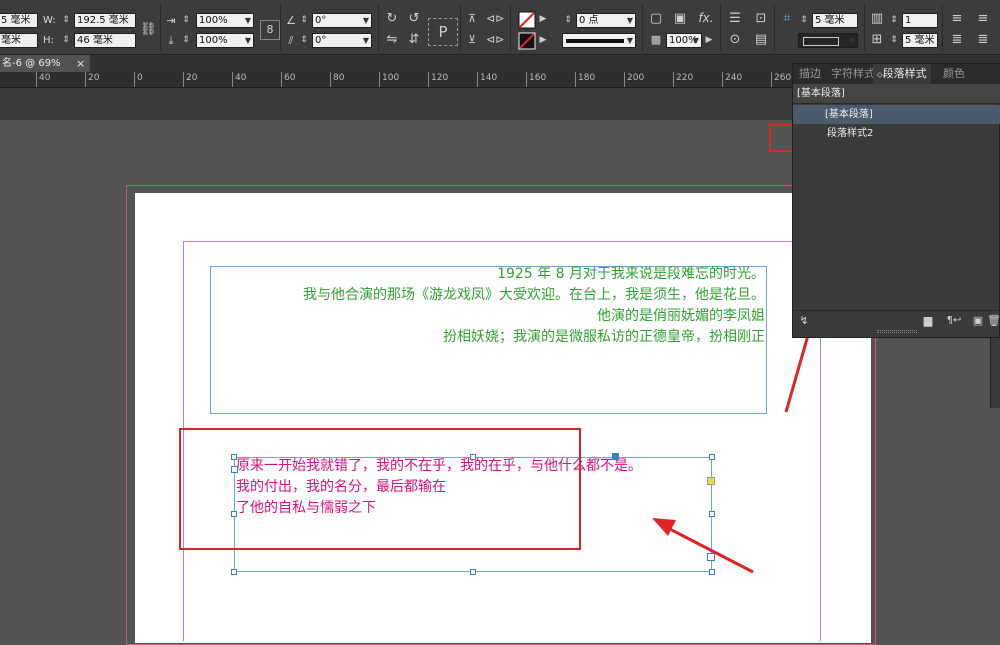  I want to click on drop-shadow-icon: ▢, so click(656, 18).